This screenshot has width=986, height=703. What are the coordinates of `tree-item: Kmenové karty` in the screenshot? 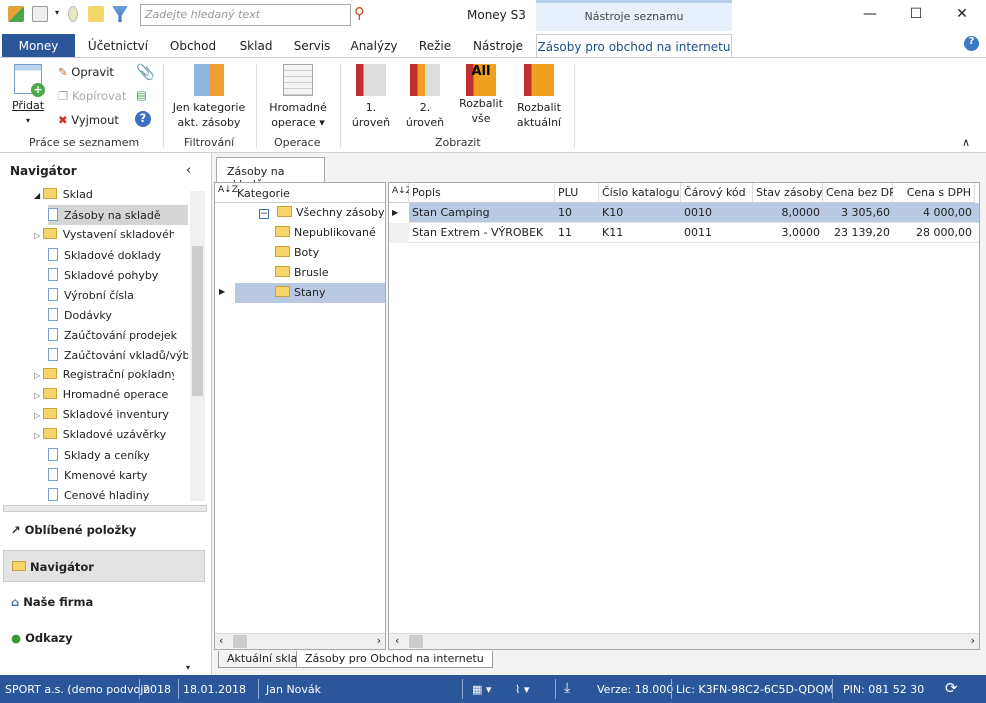 It's located at (118, 475).